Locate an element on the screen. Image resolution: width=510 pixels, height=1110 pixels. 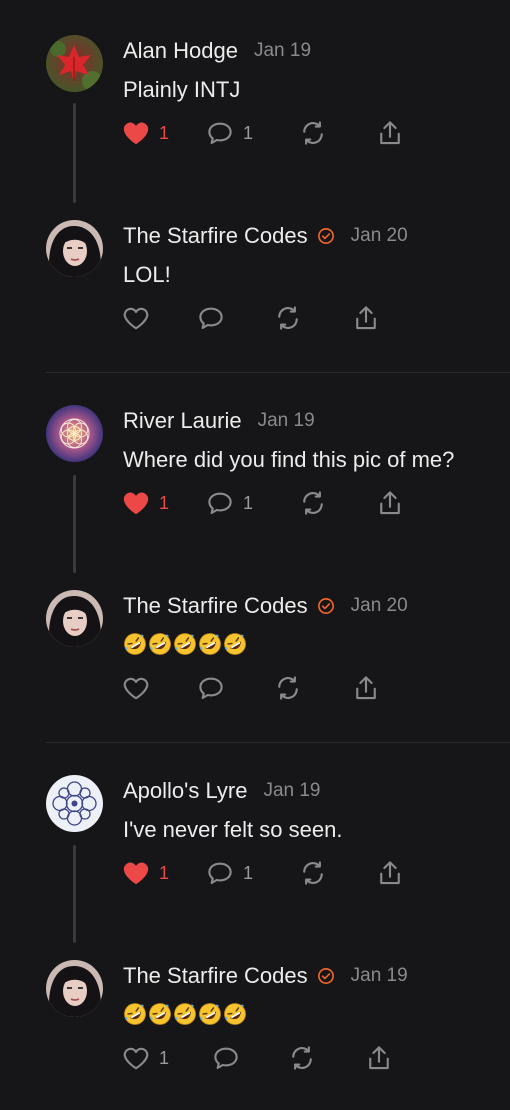
comment-header: River Laurie Jan 19 is located at coordinates (219, 421).